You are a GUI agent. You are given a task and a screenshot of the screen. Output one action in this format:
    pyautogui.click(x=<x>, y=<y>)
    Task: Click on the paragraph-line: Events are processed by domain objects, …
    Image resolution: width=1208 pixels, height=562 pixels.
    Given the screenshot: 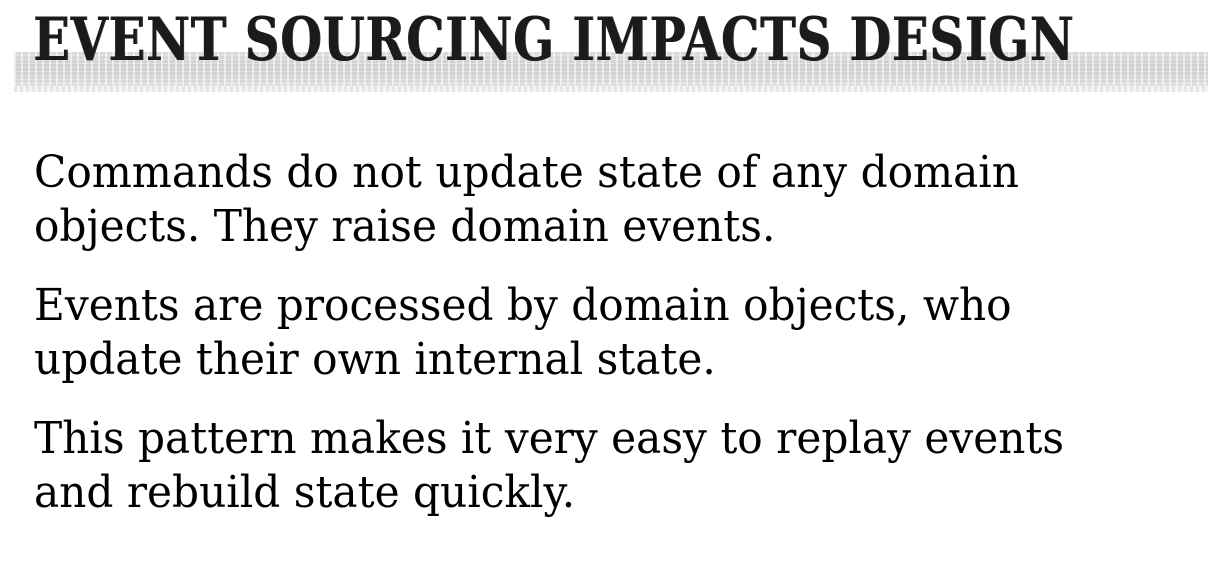 What is the action you would take?
    pyautogui.click(x=523, y=305)
    